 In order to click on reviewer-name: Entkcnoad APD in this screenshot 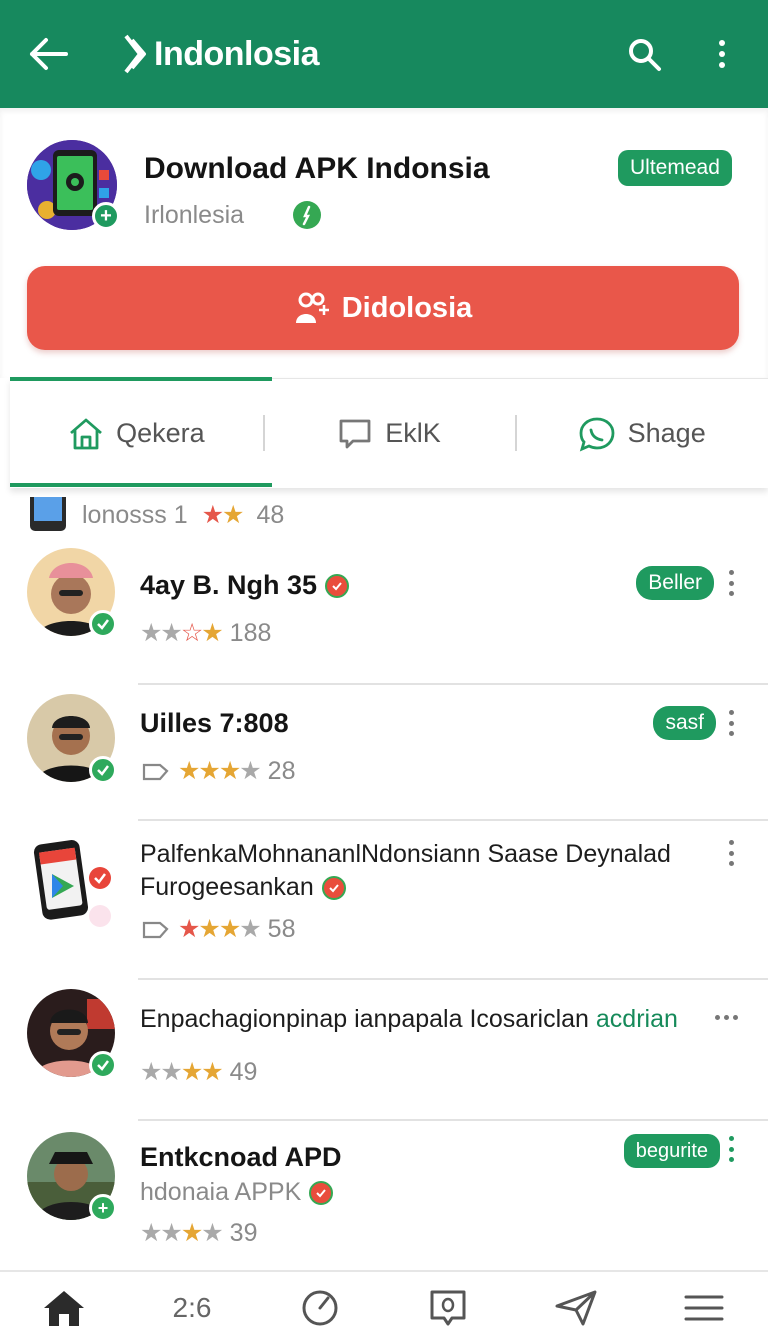, I will do `click(241, 1157)`.